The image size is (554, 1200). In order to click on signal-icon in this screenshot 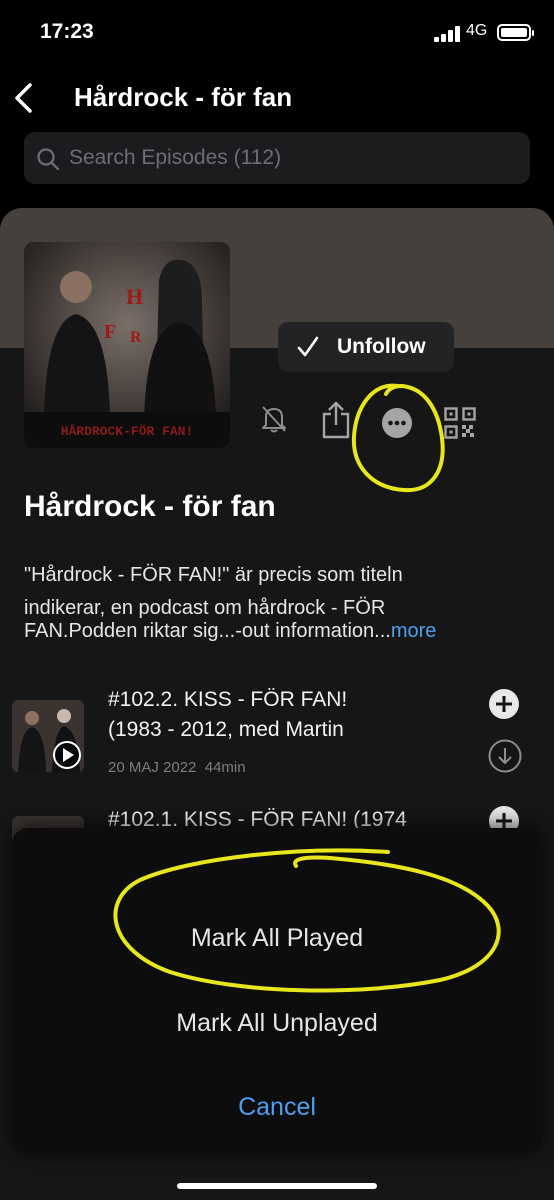, I will do `click(447, 34)`.